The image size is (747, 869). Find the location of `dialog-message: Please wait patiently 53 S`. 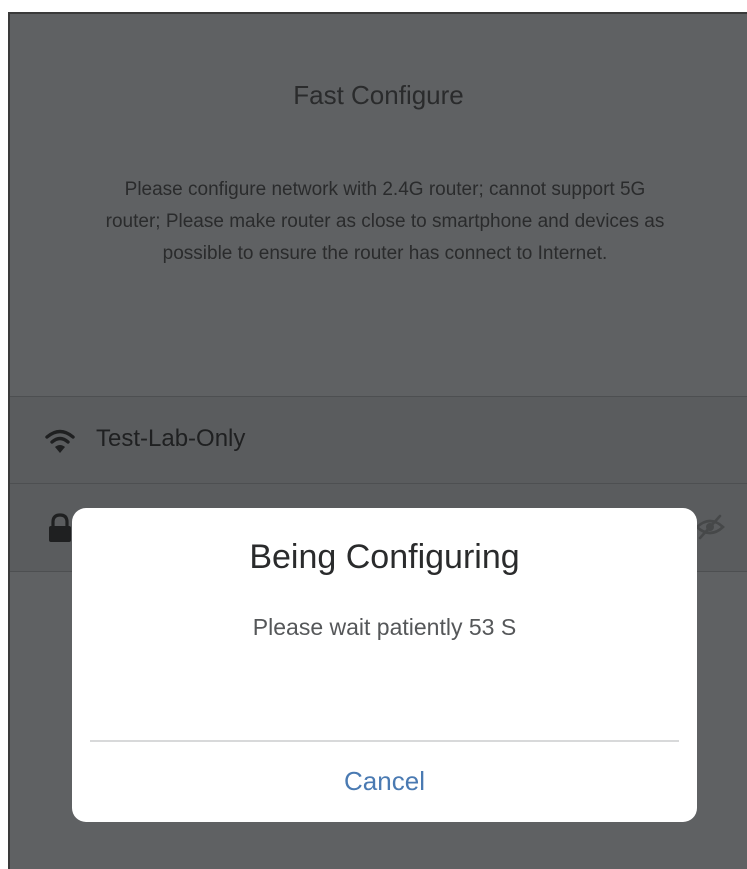

dialog-message: Please wait patiently 53 S is located at coordinates (384, 627).